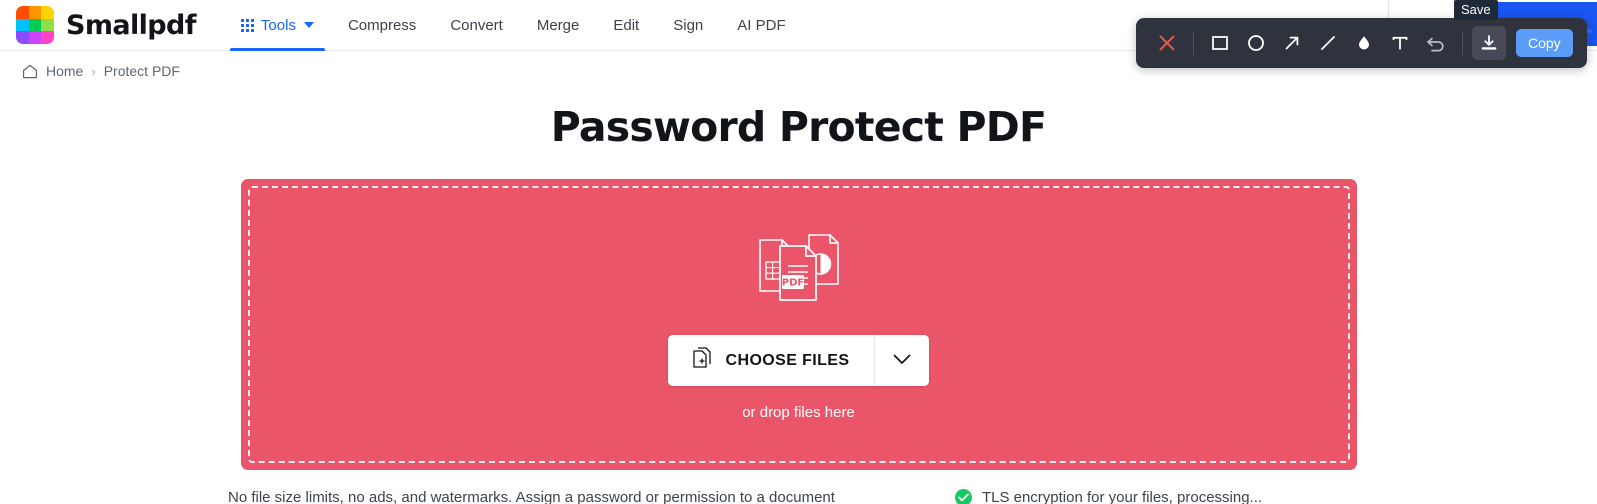  I want to click on rectangle-icon, so click(1220, 43).